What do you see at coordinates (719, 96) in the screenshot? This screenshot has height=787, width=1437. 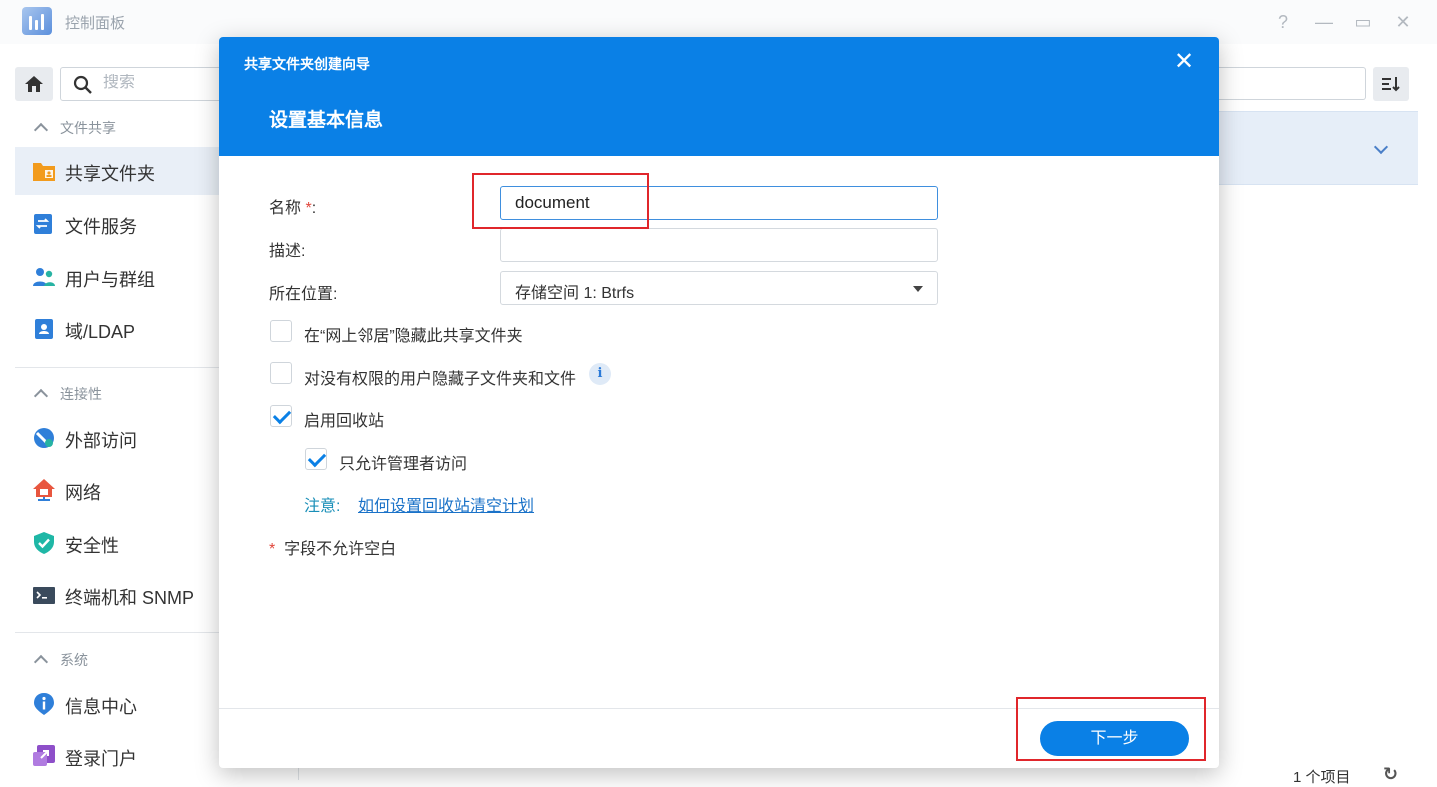 I see `dialog-header: 共享文件夹创建向导 设置基本信息 ✕` at bounding box center [719, 96].